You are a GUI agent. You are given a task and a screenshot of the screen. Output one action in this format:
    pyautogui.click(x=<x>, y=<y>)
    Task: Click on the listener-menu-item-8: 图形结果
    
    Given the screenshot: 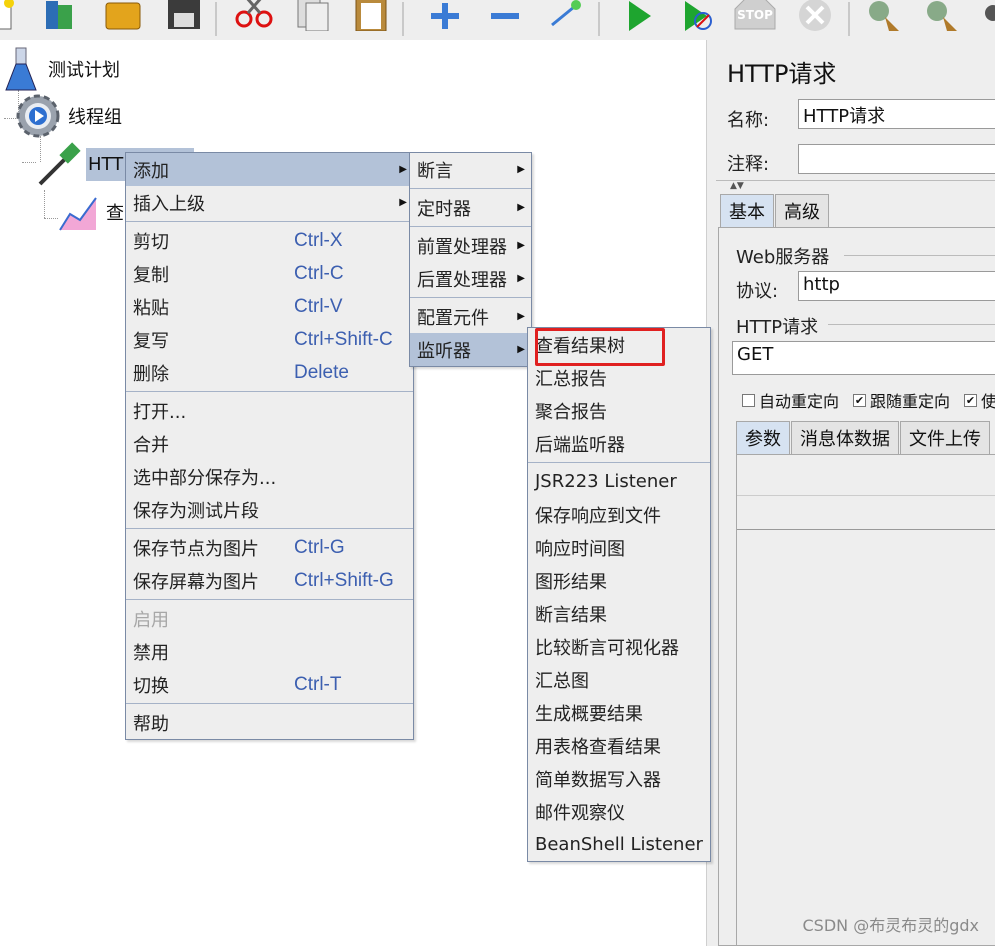 What is the action you would take?
    pyautogui.click(x=619, y=580)
    